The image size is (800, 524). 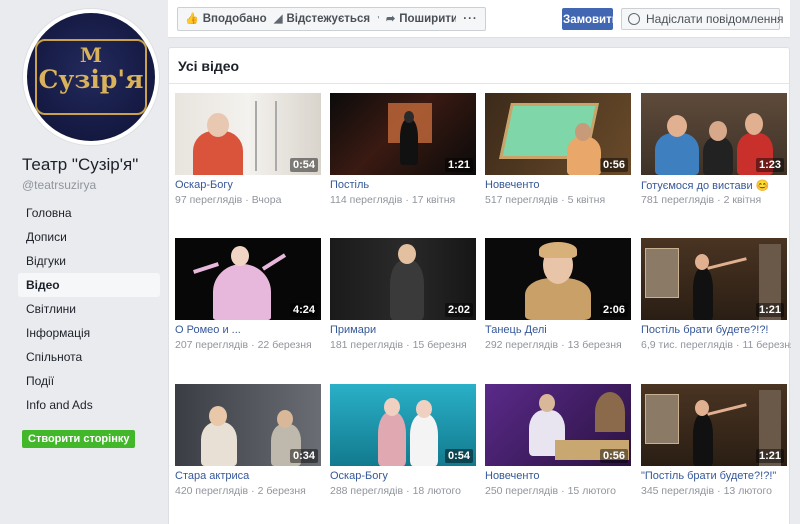 I want to click on share-arrow-icon: ➦, so click(x=391, y=19).